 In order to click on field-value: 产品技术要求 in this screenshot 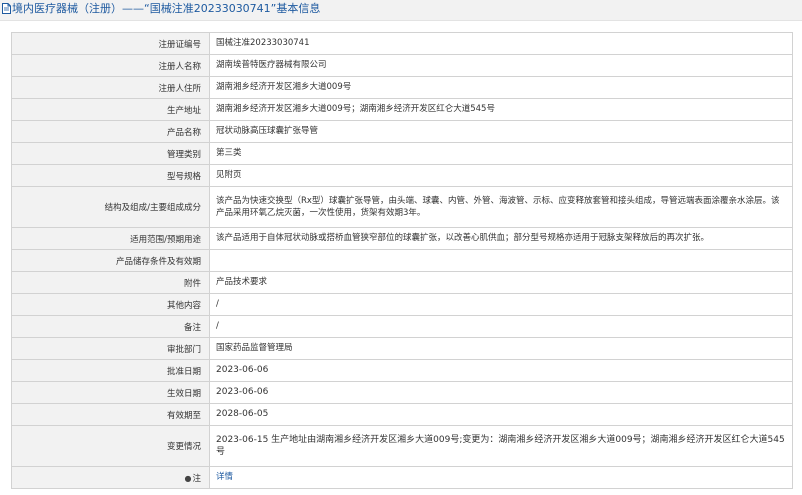, I will do `click(501, 282)`.